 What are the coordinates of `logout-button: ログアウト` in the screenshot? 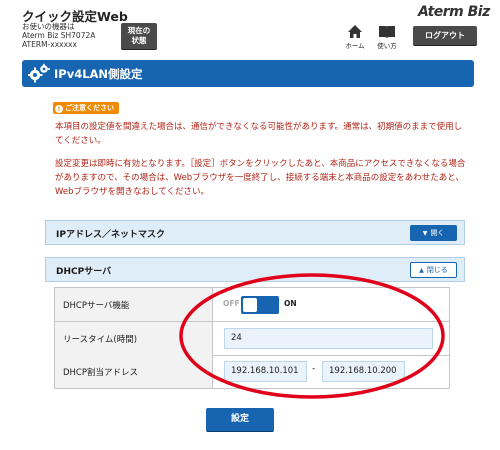 It's located at (445, 35).